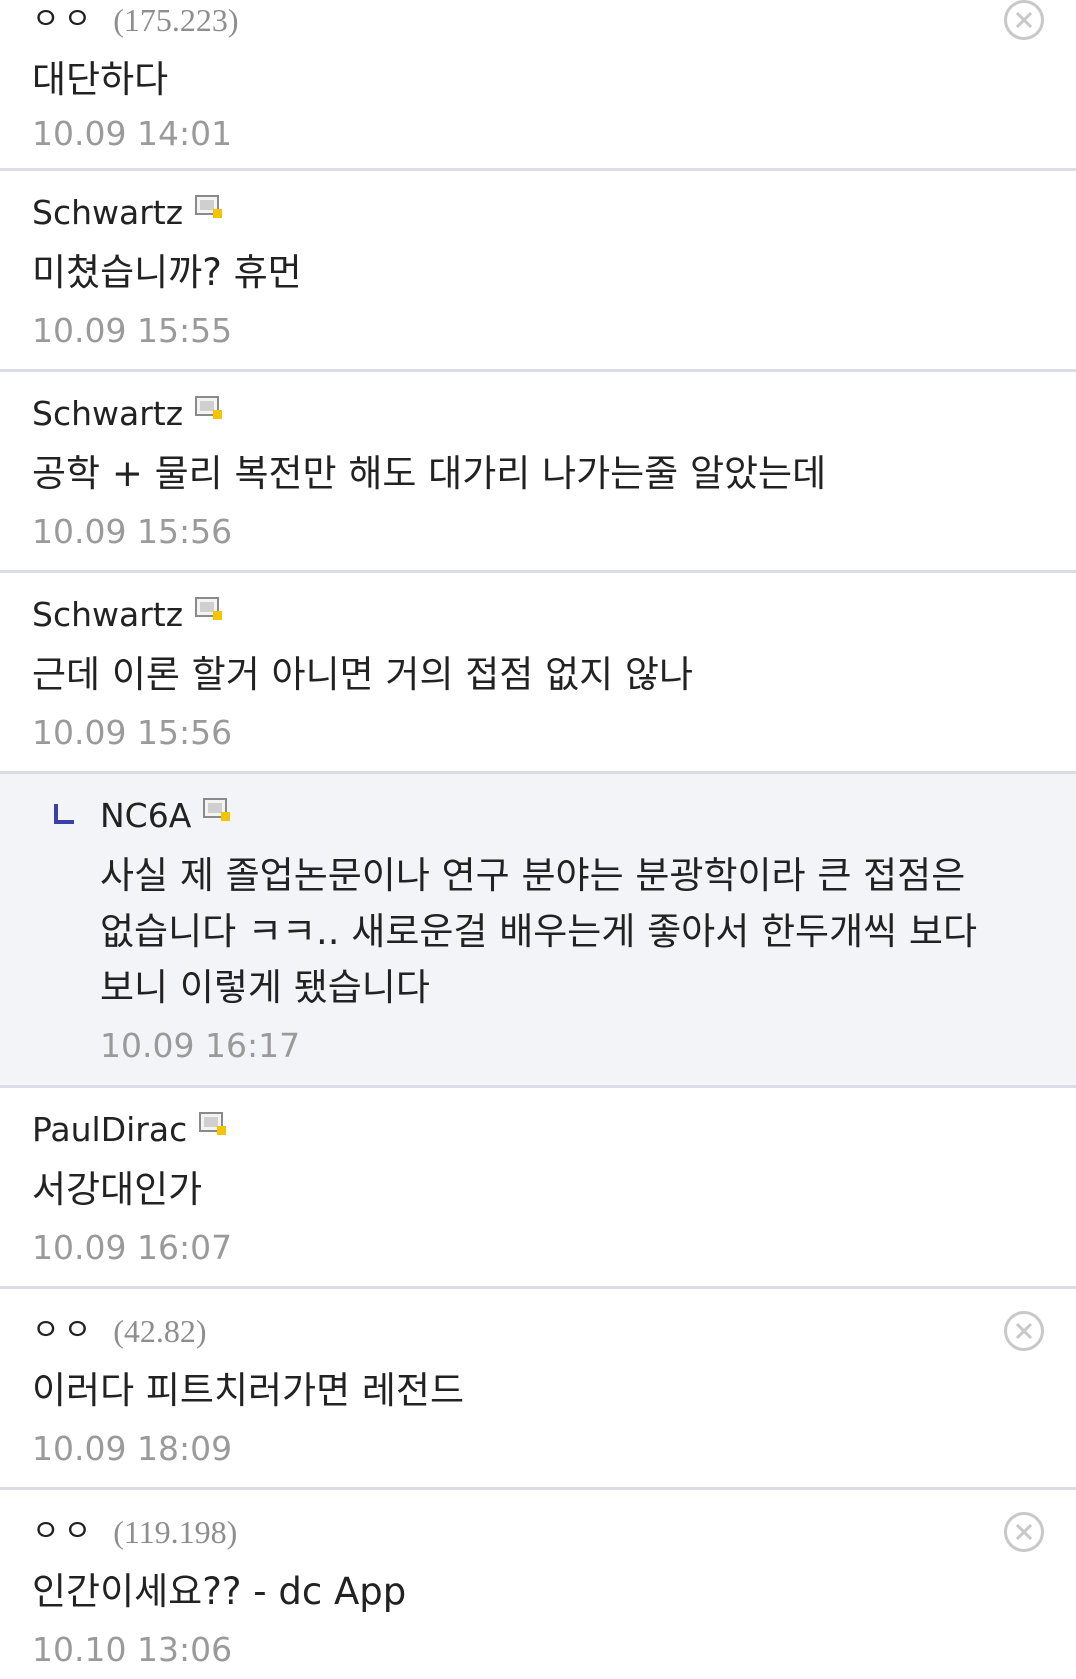 This screenshot has height=1679, width=1076. What do you see at coordinates (248, 1390) in the screenshot?
I see `comment-content: 이러다 피트치러가면 레전드` at bounding box center [248, 1390].